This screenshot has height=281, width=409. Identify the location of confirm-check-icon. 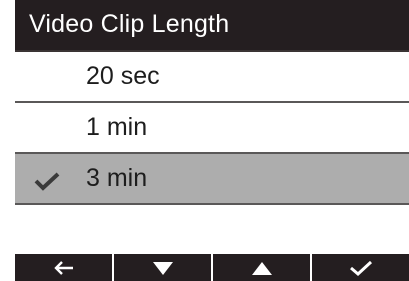
(360, 268).